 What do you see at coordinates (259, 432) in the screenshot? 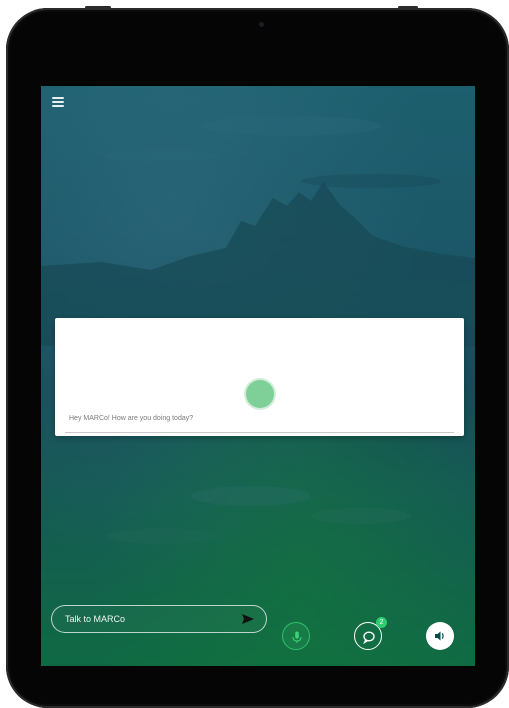
I see `card-divider` at bounding box center [259, 432].